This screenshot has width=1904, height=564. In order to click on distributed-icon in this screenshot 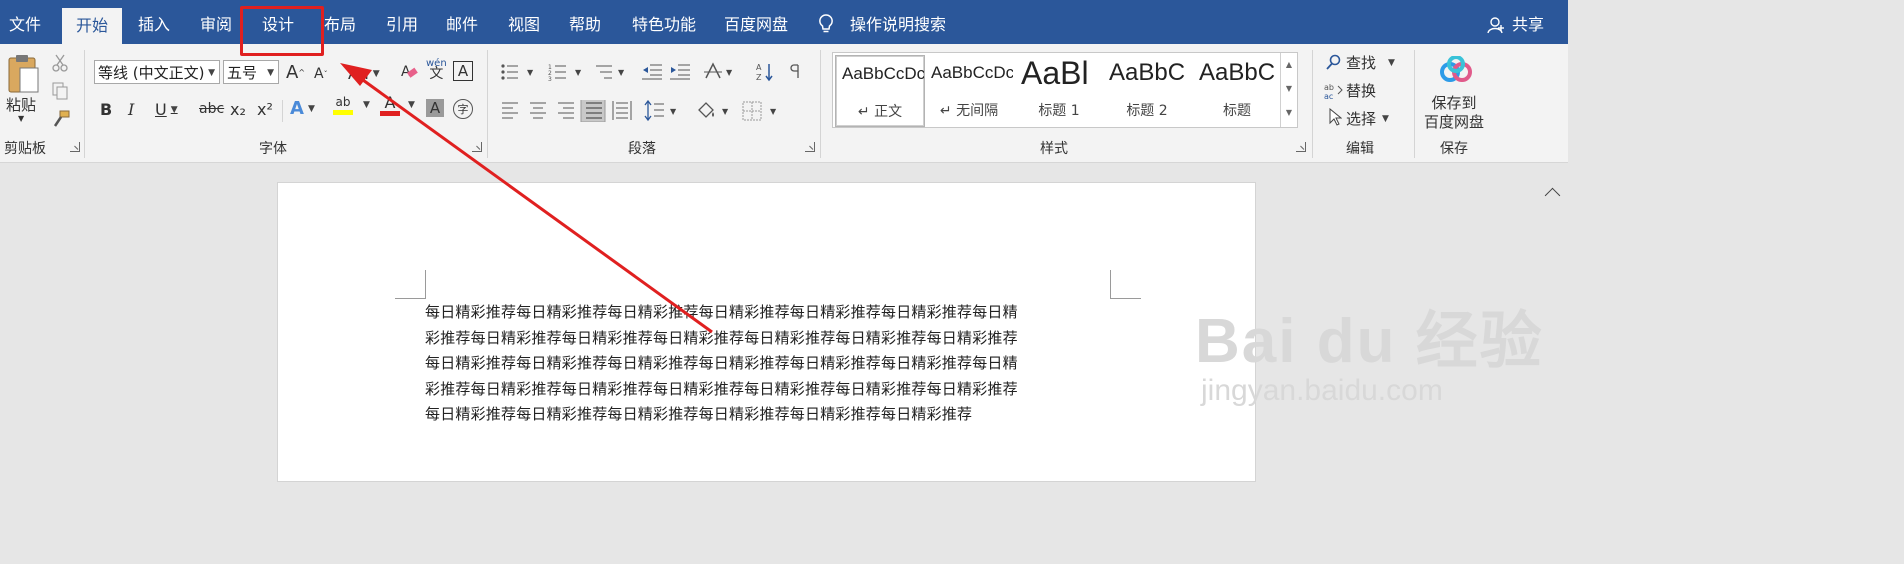, I will do `click(622, 110)`.